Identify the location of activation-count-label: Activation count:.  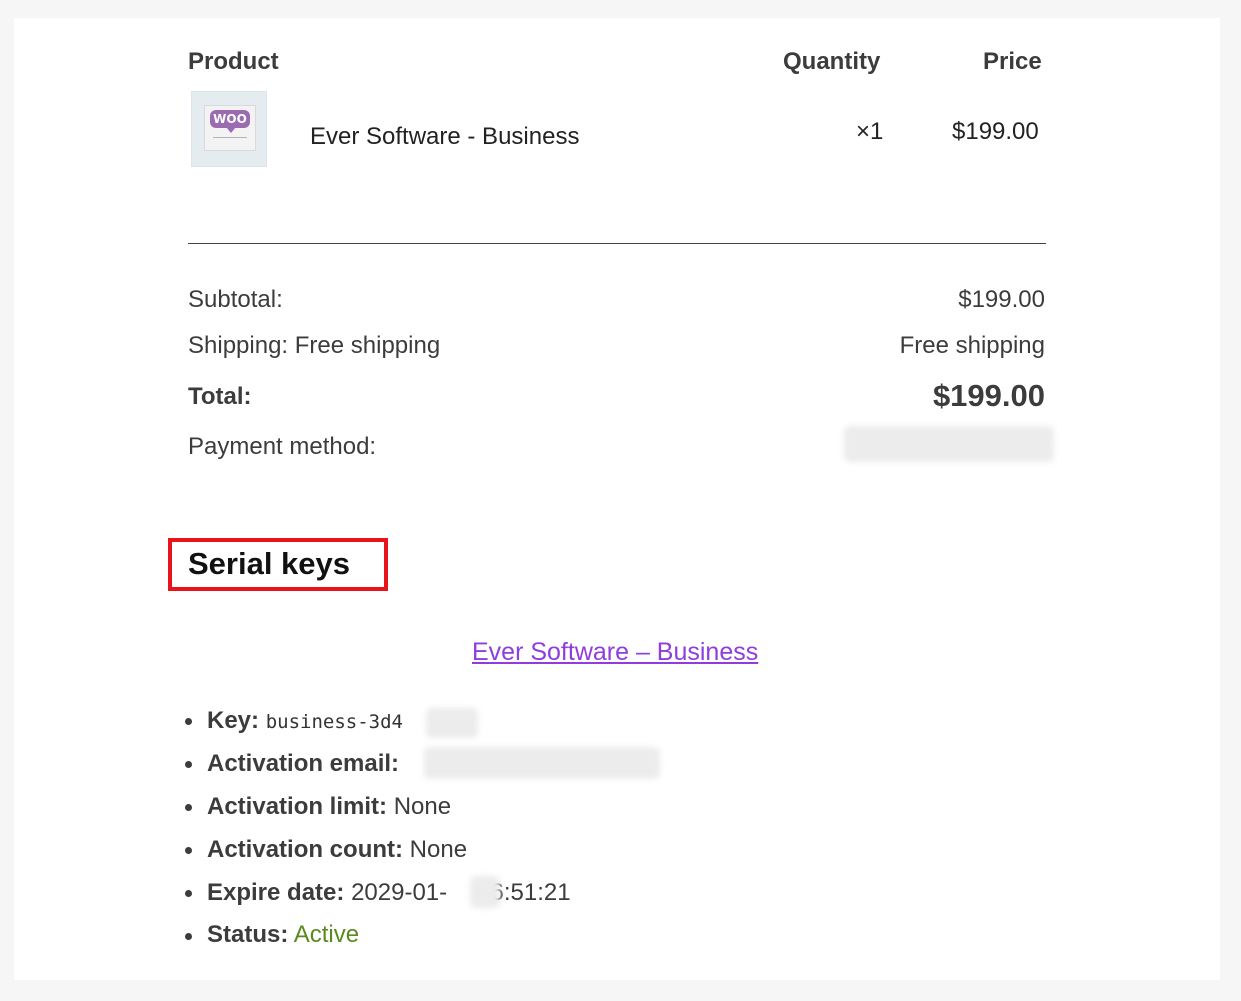
(305, 849).